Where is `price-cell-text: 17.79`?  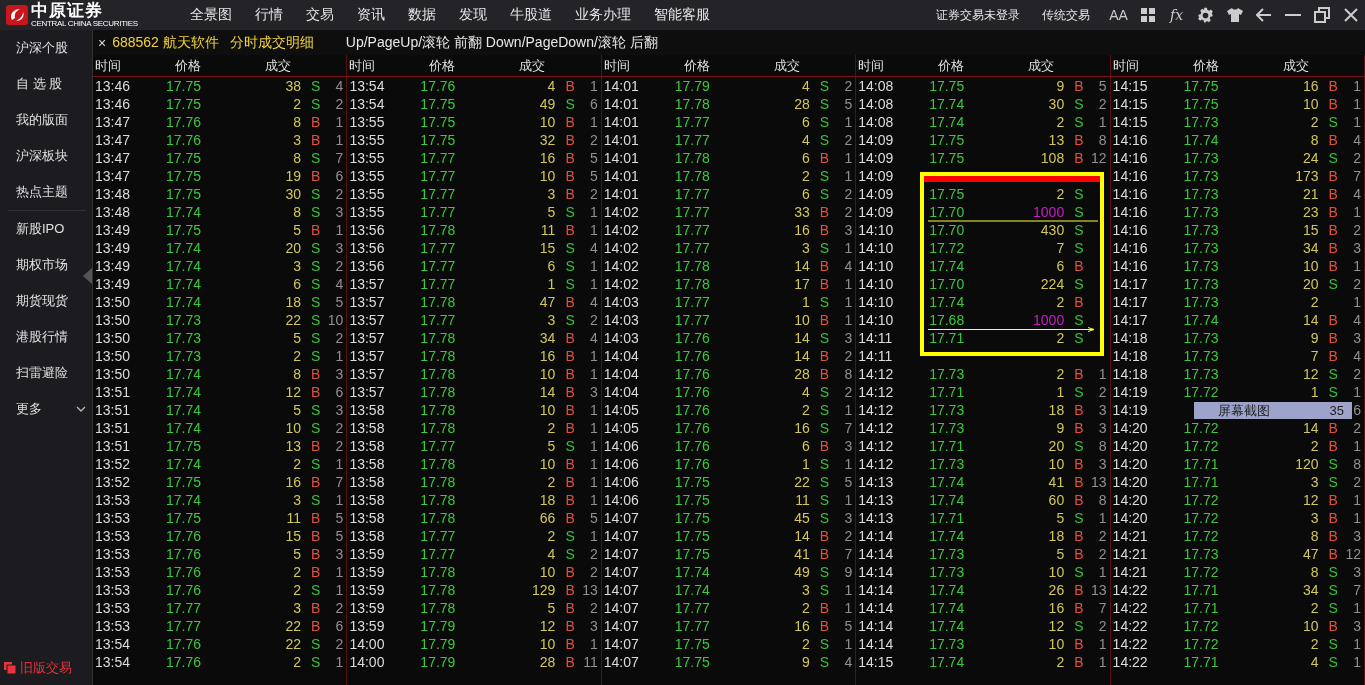 price-cell-text: 17.79 is located at coordinates (437, 644).